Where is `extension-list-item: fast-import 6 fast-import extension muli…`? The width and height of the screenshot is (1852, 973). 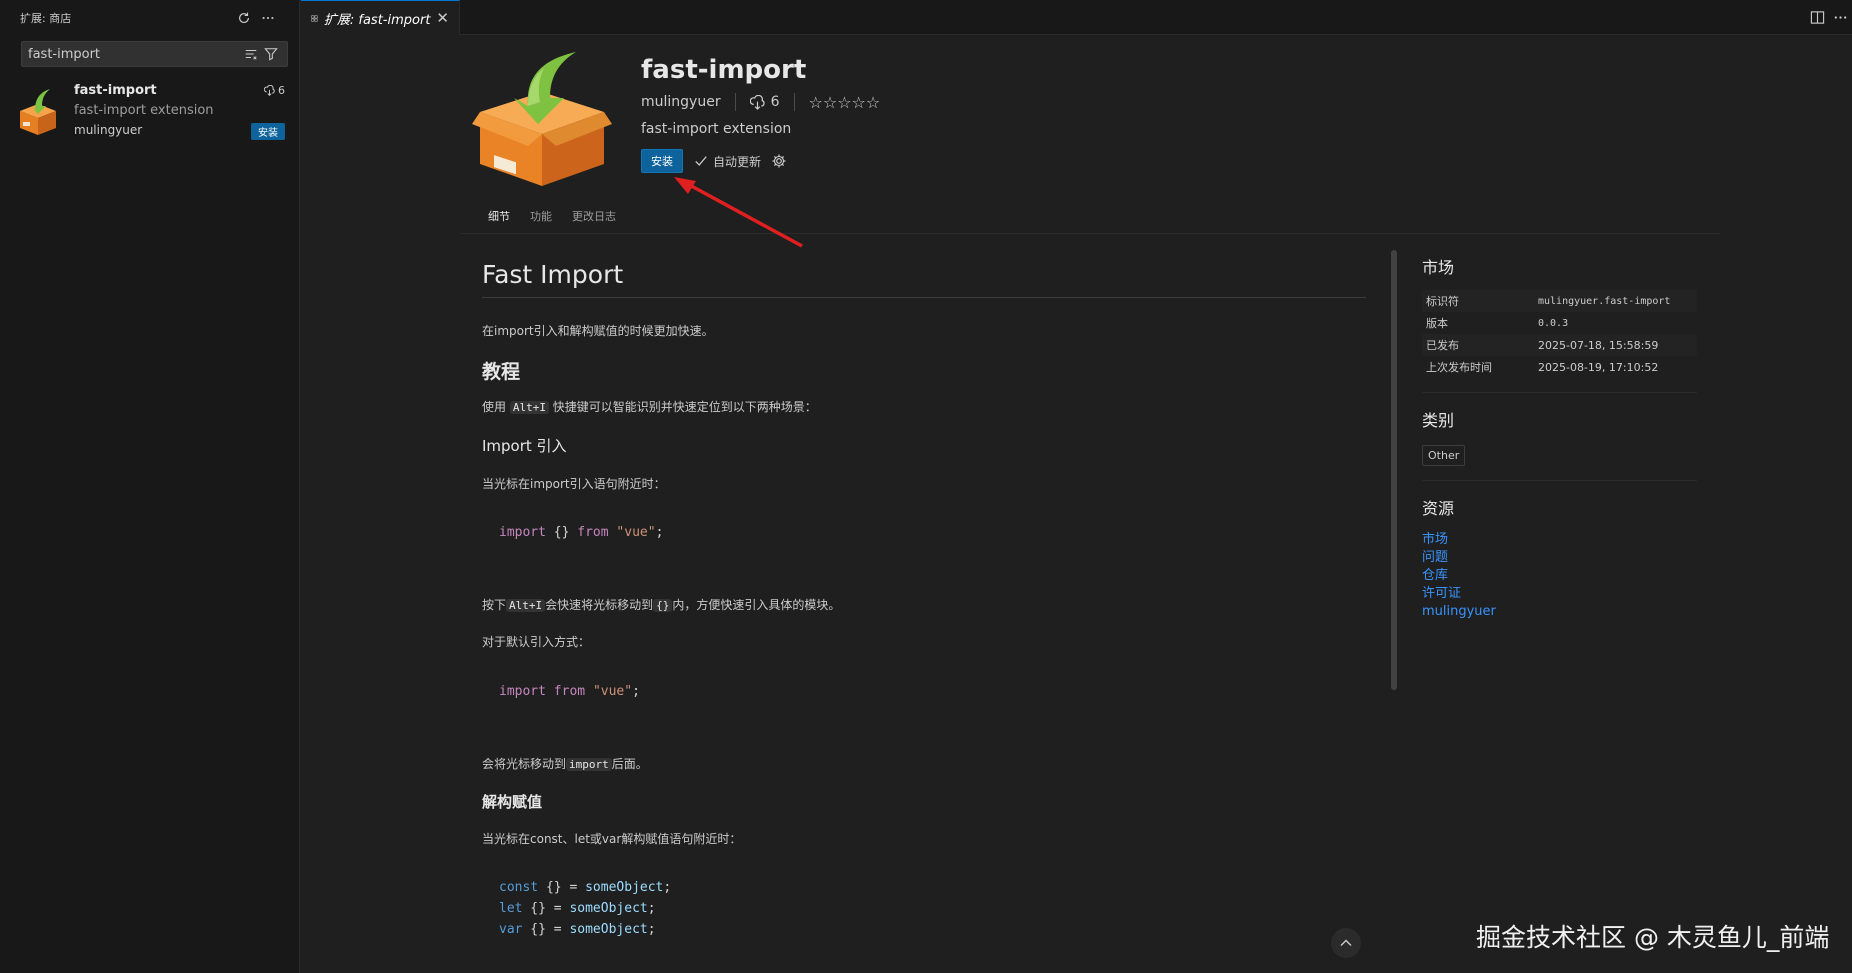
extension-list-item: fast-import 6 fast-import extension muli… is located at coordinates (149, 113).